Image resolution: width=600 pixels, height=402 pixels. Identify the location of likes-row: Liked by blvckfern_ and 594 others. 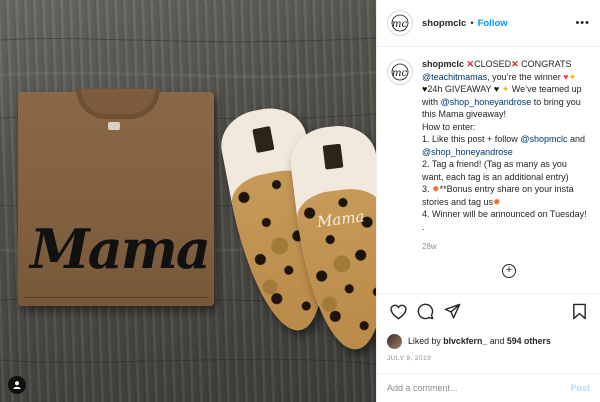
(488, 340).